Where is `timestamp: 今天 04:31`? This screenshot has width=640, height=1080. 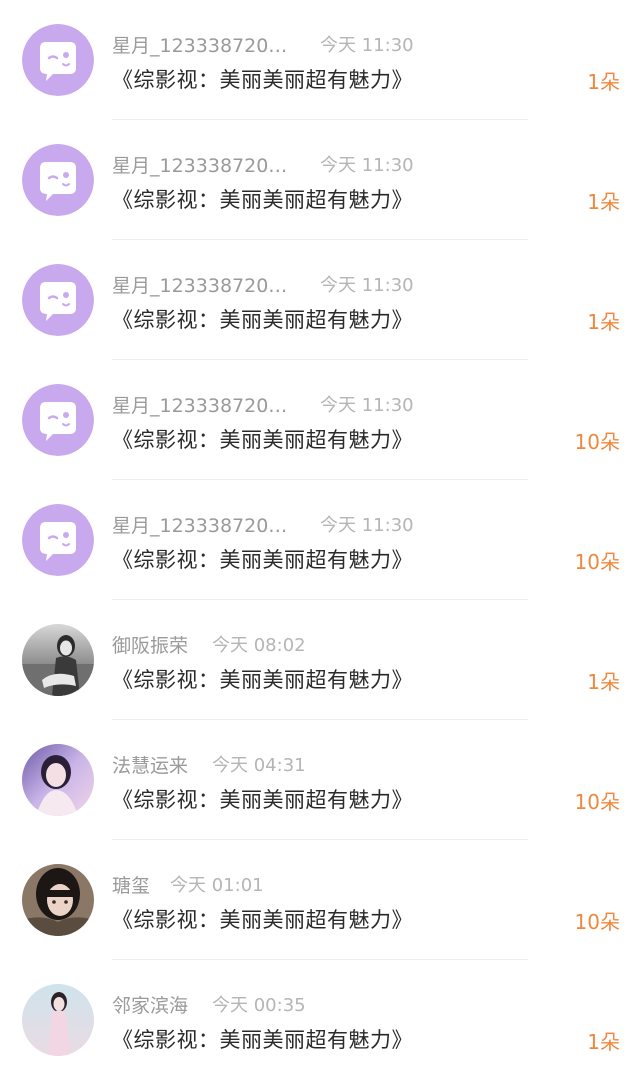
timestamp: 今天 04:31 is located at coordinates (259, 765).